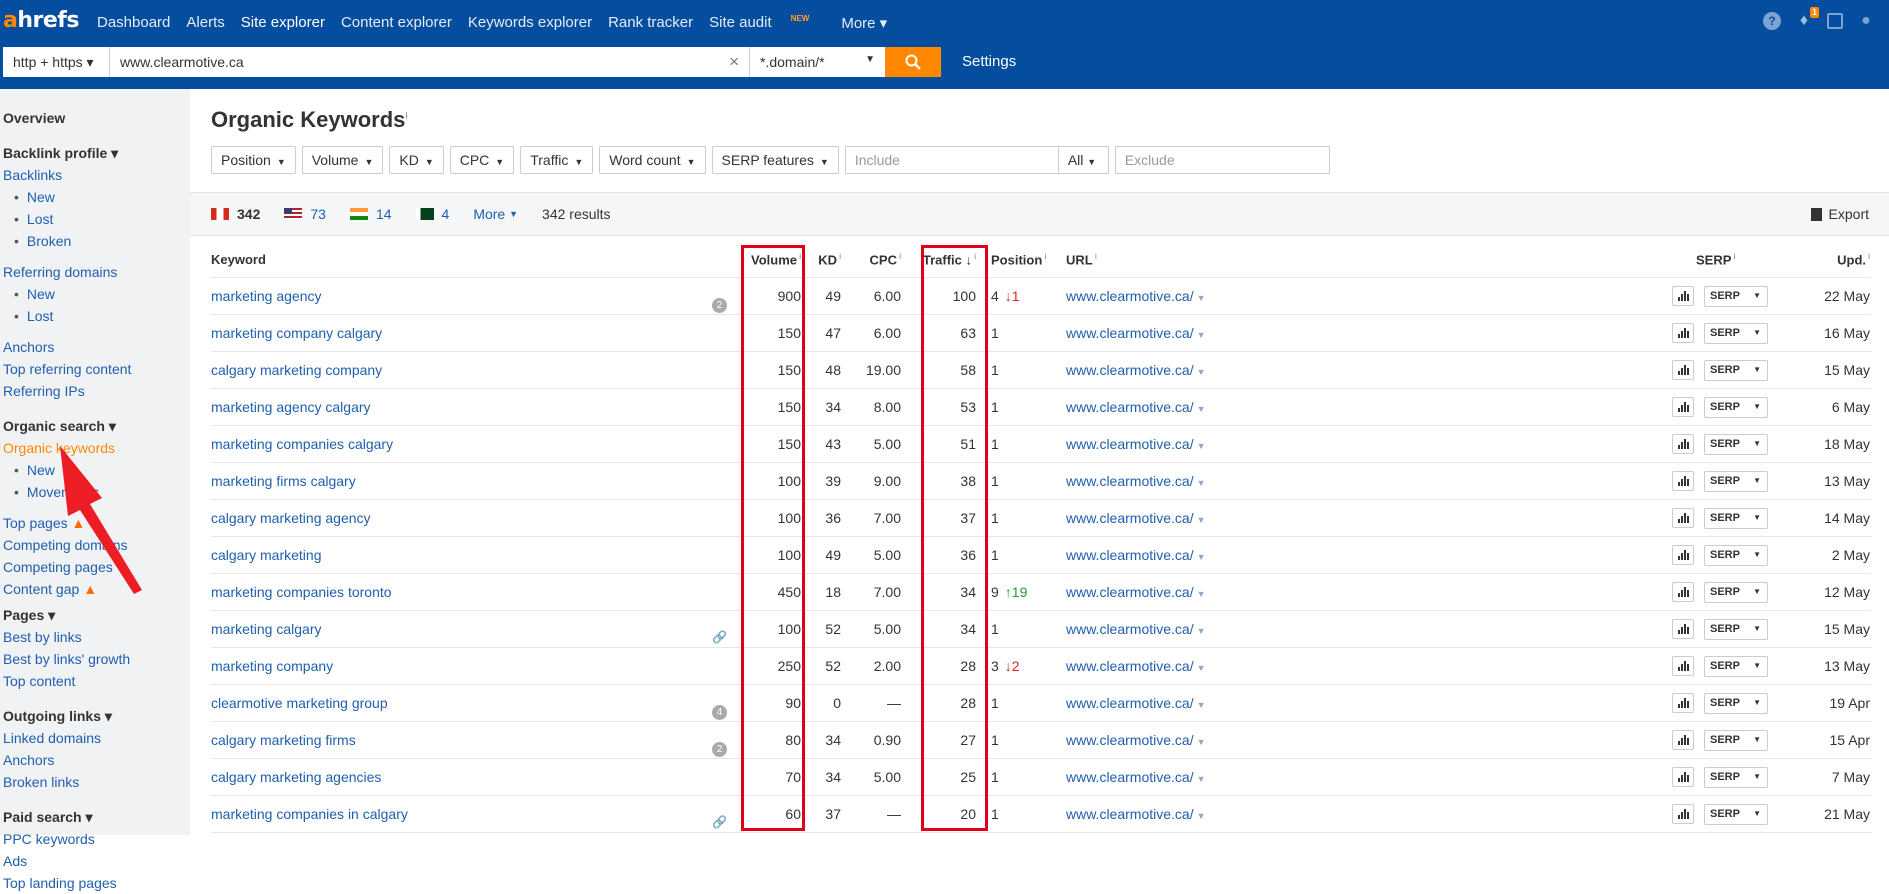  I want to click on link-icon: 🔗, so click(719, 822).